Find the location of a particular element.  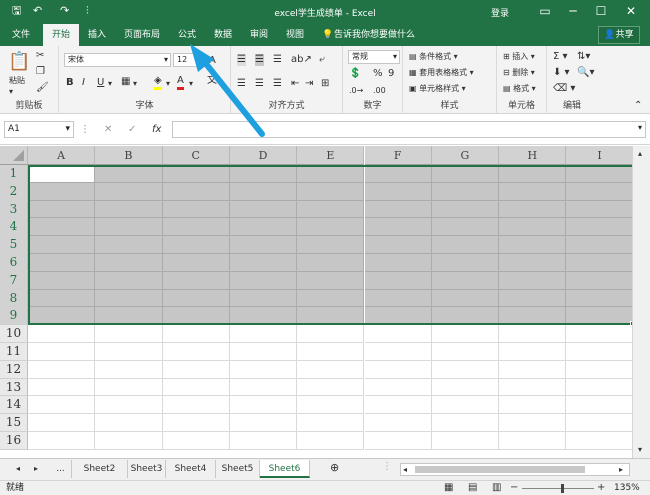

annotation-arrow is located at coordinates (227, 90).